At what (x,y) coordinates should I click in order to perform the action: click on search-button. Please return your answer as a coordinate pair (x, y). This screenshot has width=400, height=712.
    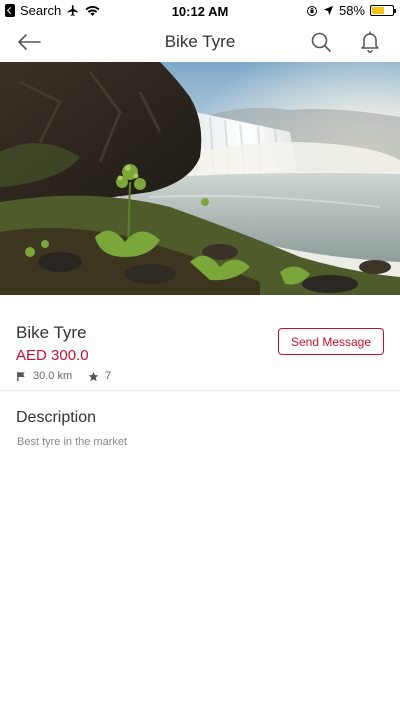
    Looking at the image, I should click on (321, 42).